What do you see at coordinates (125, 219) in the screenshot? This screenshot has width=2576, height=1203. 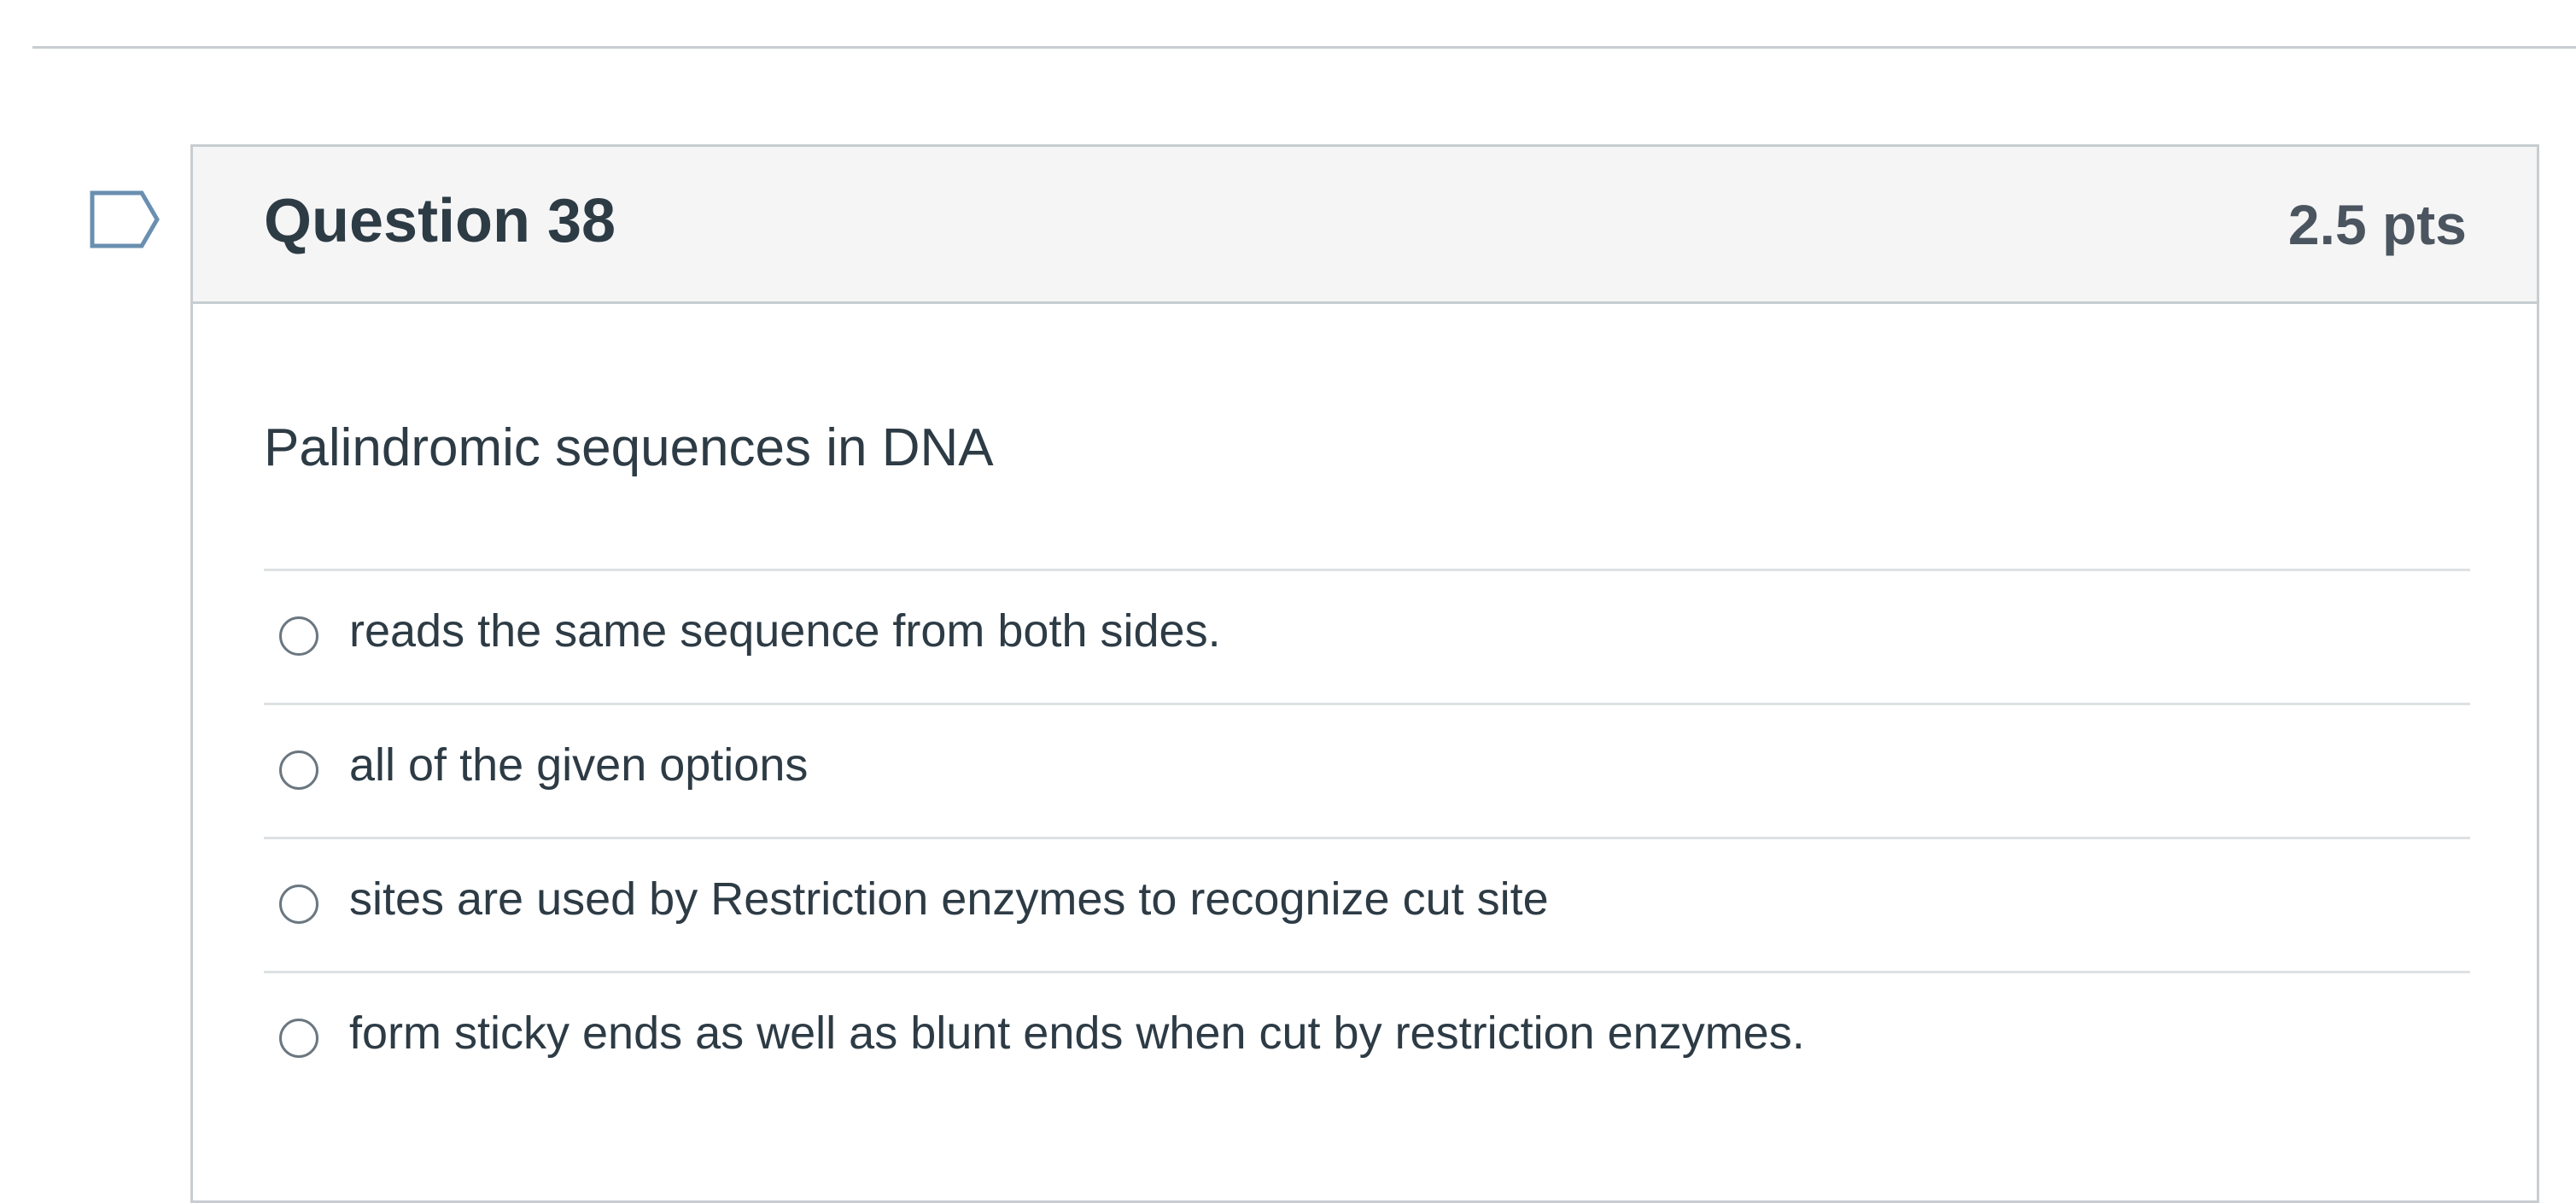 I see `bookmark-flag-icon` at bounding box center [125, 219].